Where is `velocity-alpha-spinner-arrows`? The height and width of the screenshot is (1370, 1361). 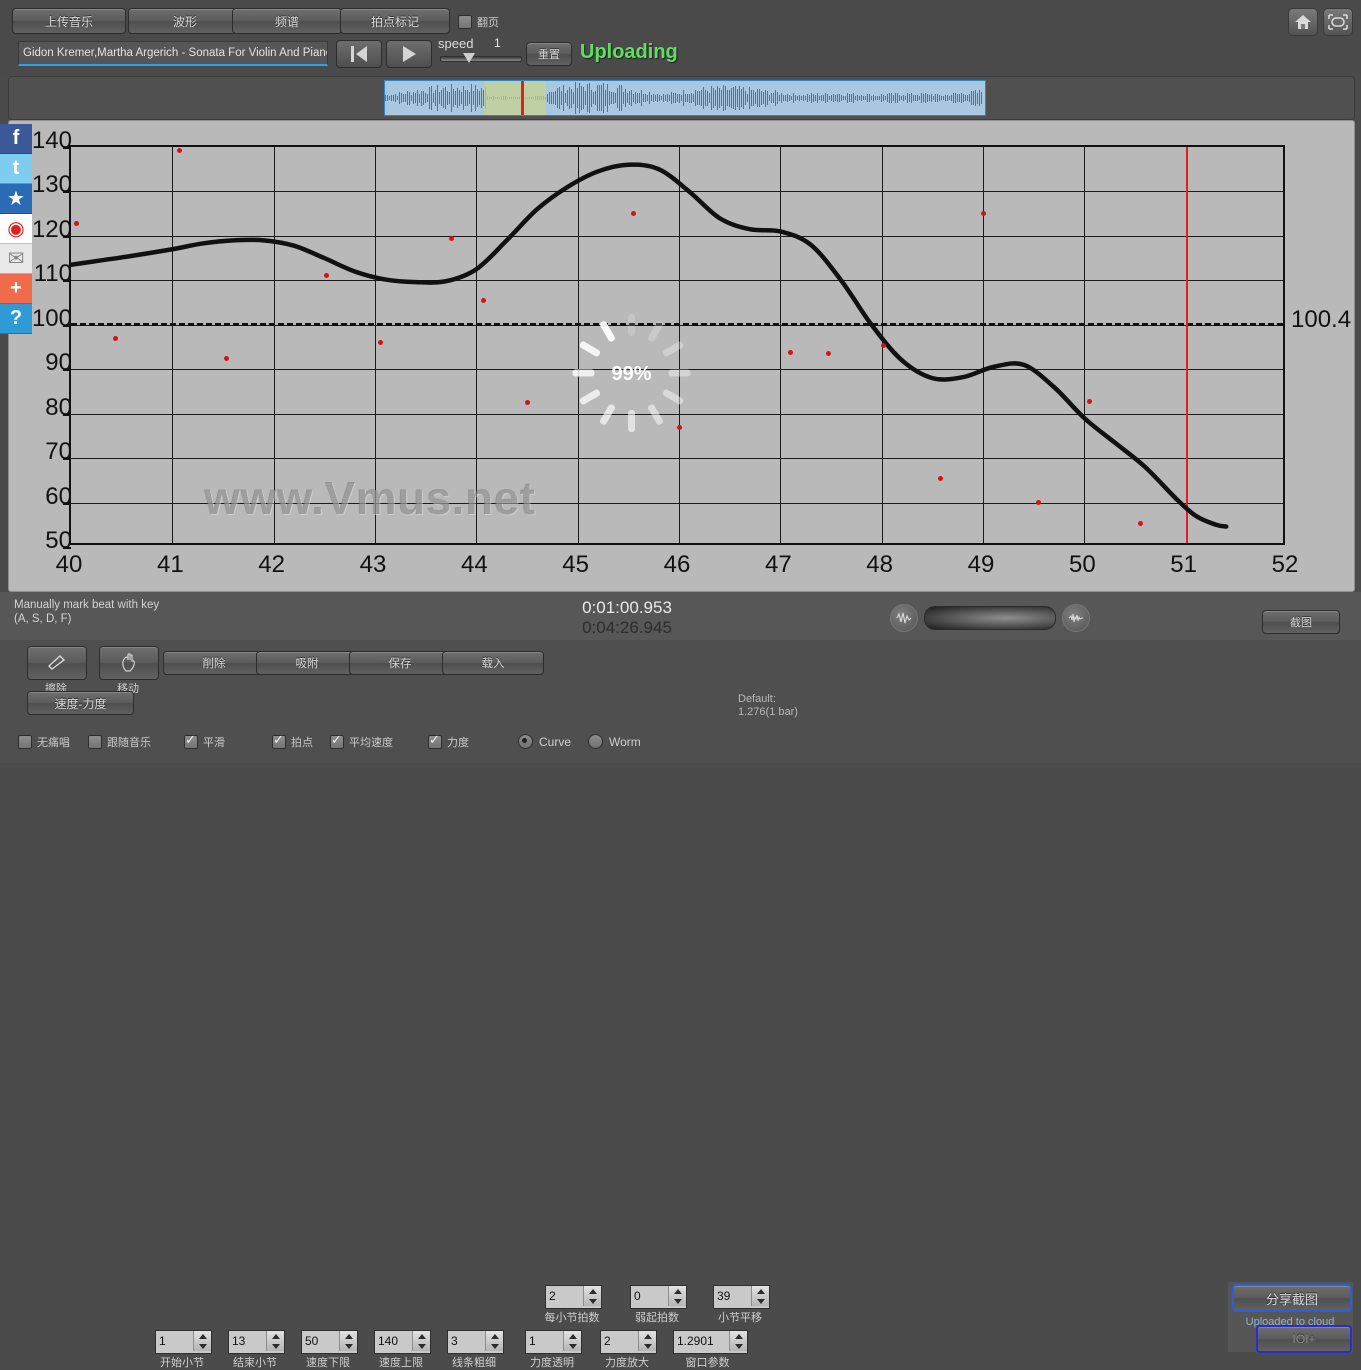
velocity-alpha-spinner-arrows is located at coordinates (572, 1341).